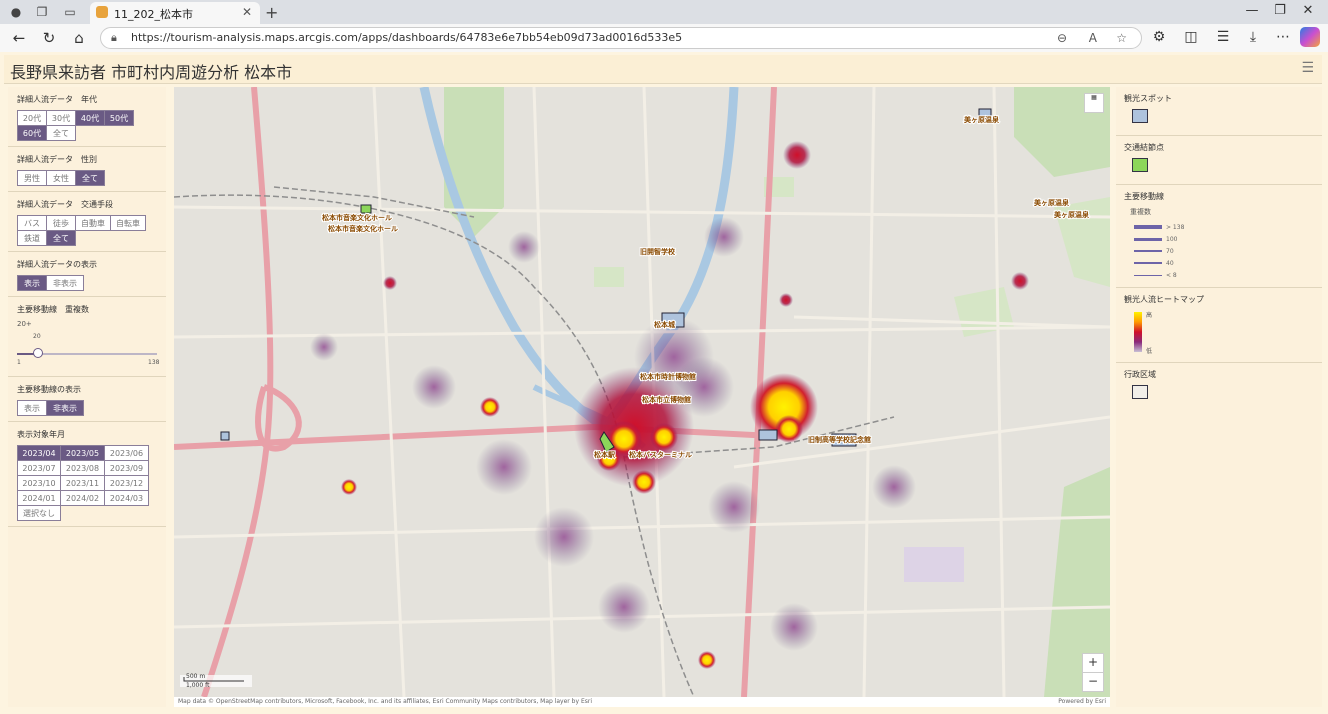  What do you see at coordinates (32, 178) in the screenshot?
I see `gender-male-button: 男性` at bounding box center [32, 178].